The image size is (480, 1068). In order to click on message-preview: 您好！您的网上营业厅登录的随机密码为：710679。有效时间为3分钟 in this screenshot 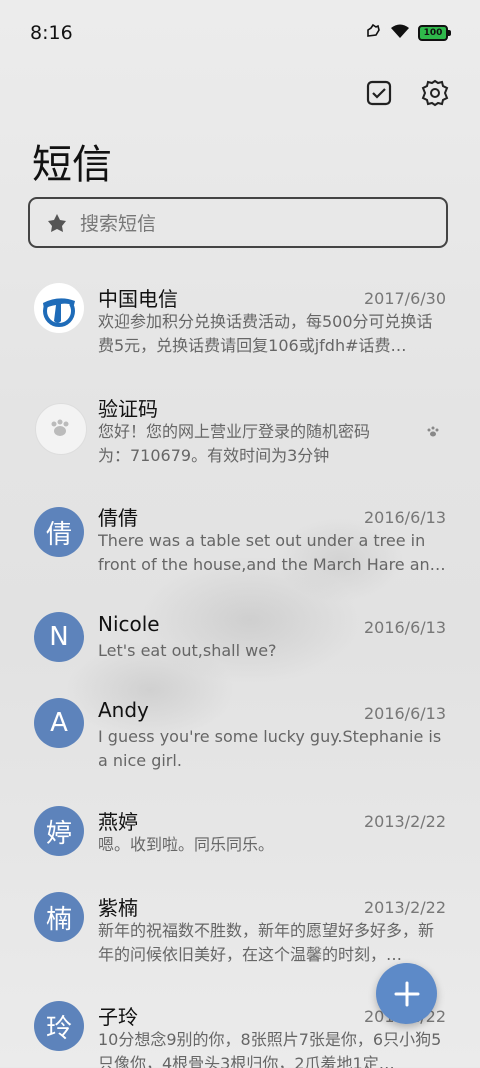, I will do `click(234, 443)`.